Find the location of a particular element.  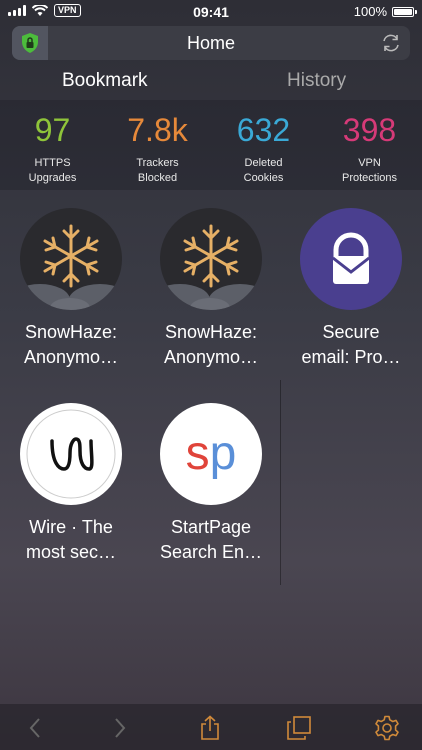

navigation-bar: Home is located at coordinates (211, 43).